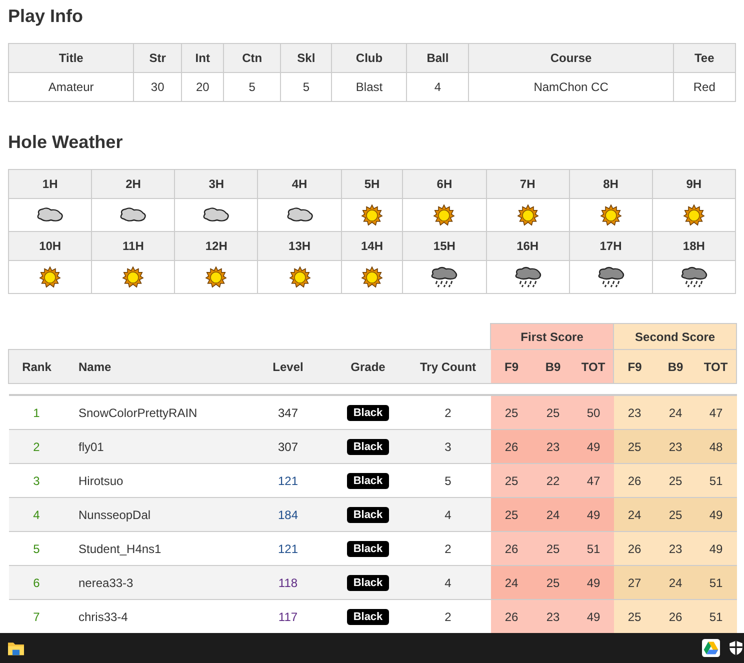 The image size is (744, 663). I want to click on table-cell: 50, so click(594, 412).